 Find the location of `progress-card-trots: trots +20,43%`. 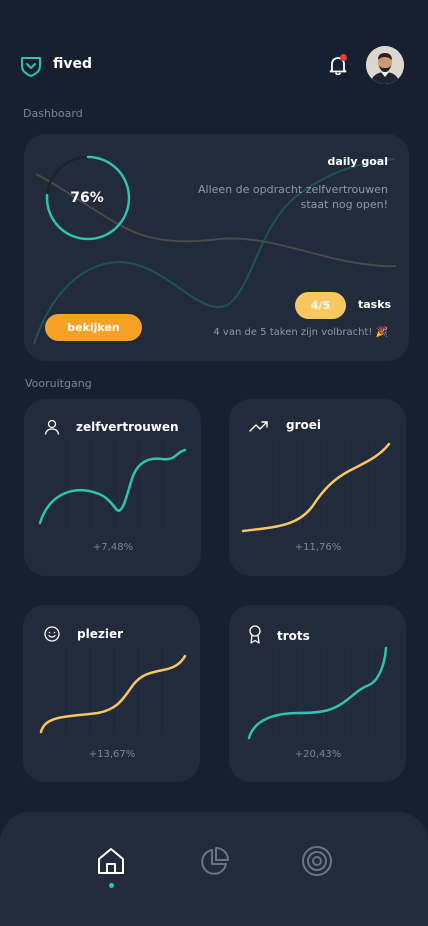

progress-card-trots: trots +20,43% is located at coordinates (317, 693).